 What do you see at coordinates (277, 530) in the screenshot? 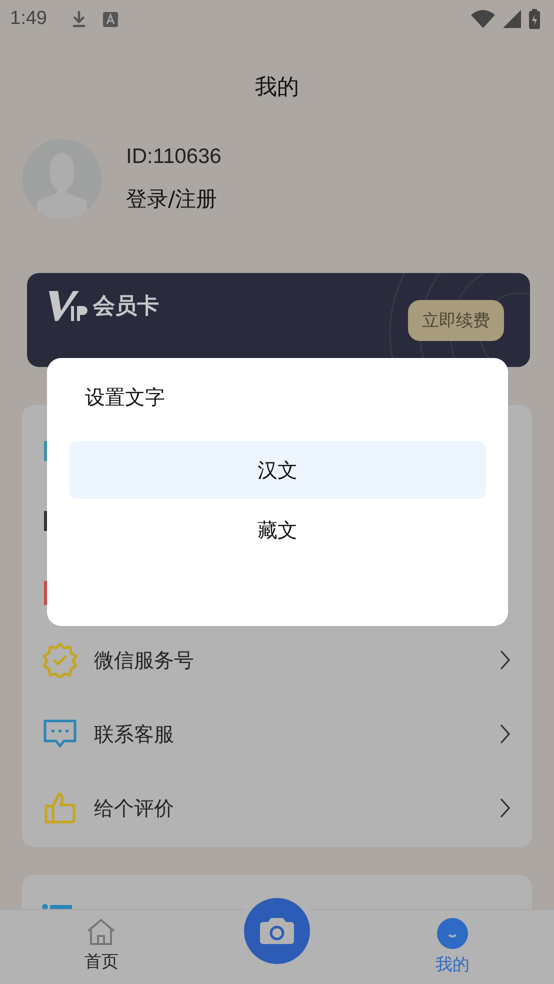
I see `language-option: 藏文` at bounding box center [277, 530].